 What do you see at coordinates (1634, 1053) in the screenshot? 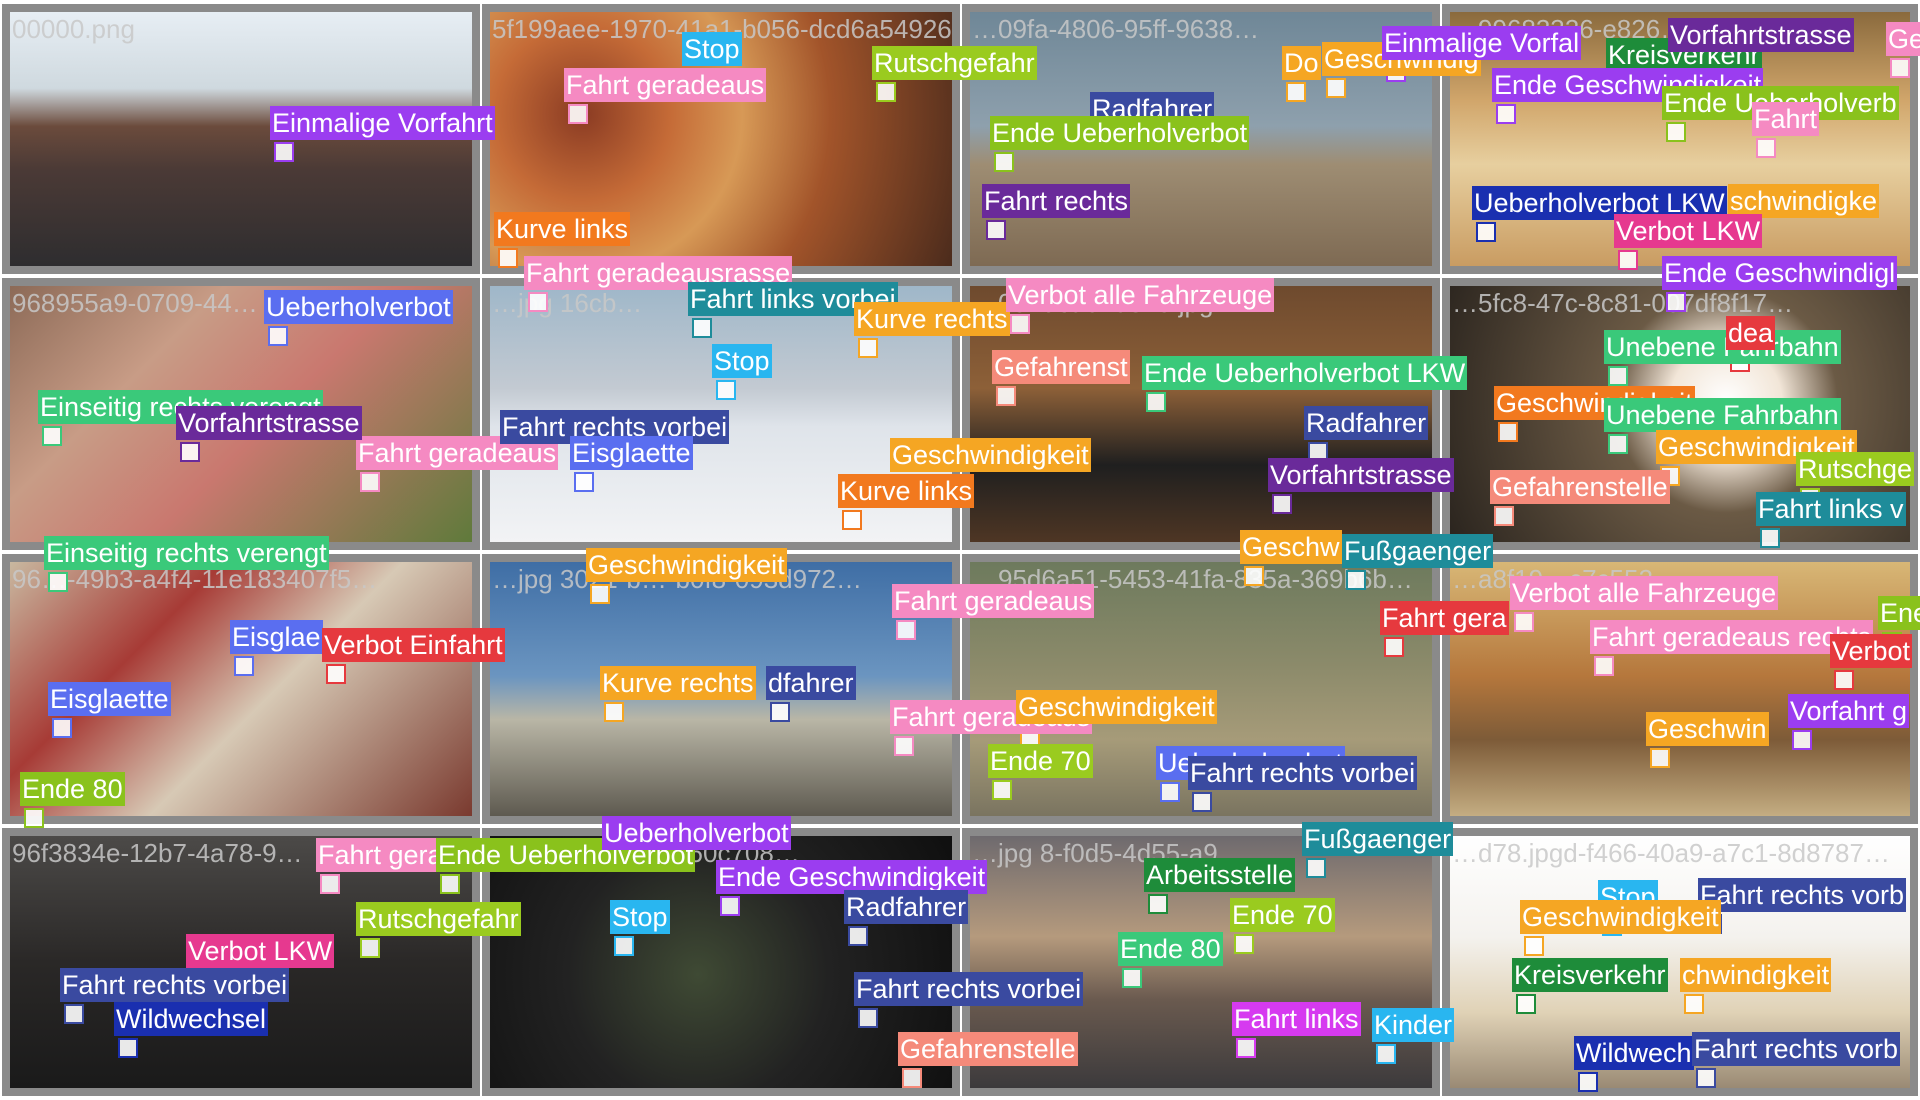
I see `sign-label-tag: Wildwech` at bounding box center [1634, 1053].